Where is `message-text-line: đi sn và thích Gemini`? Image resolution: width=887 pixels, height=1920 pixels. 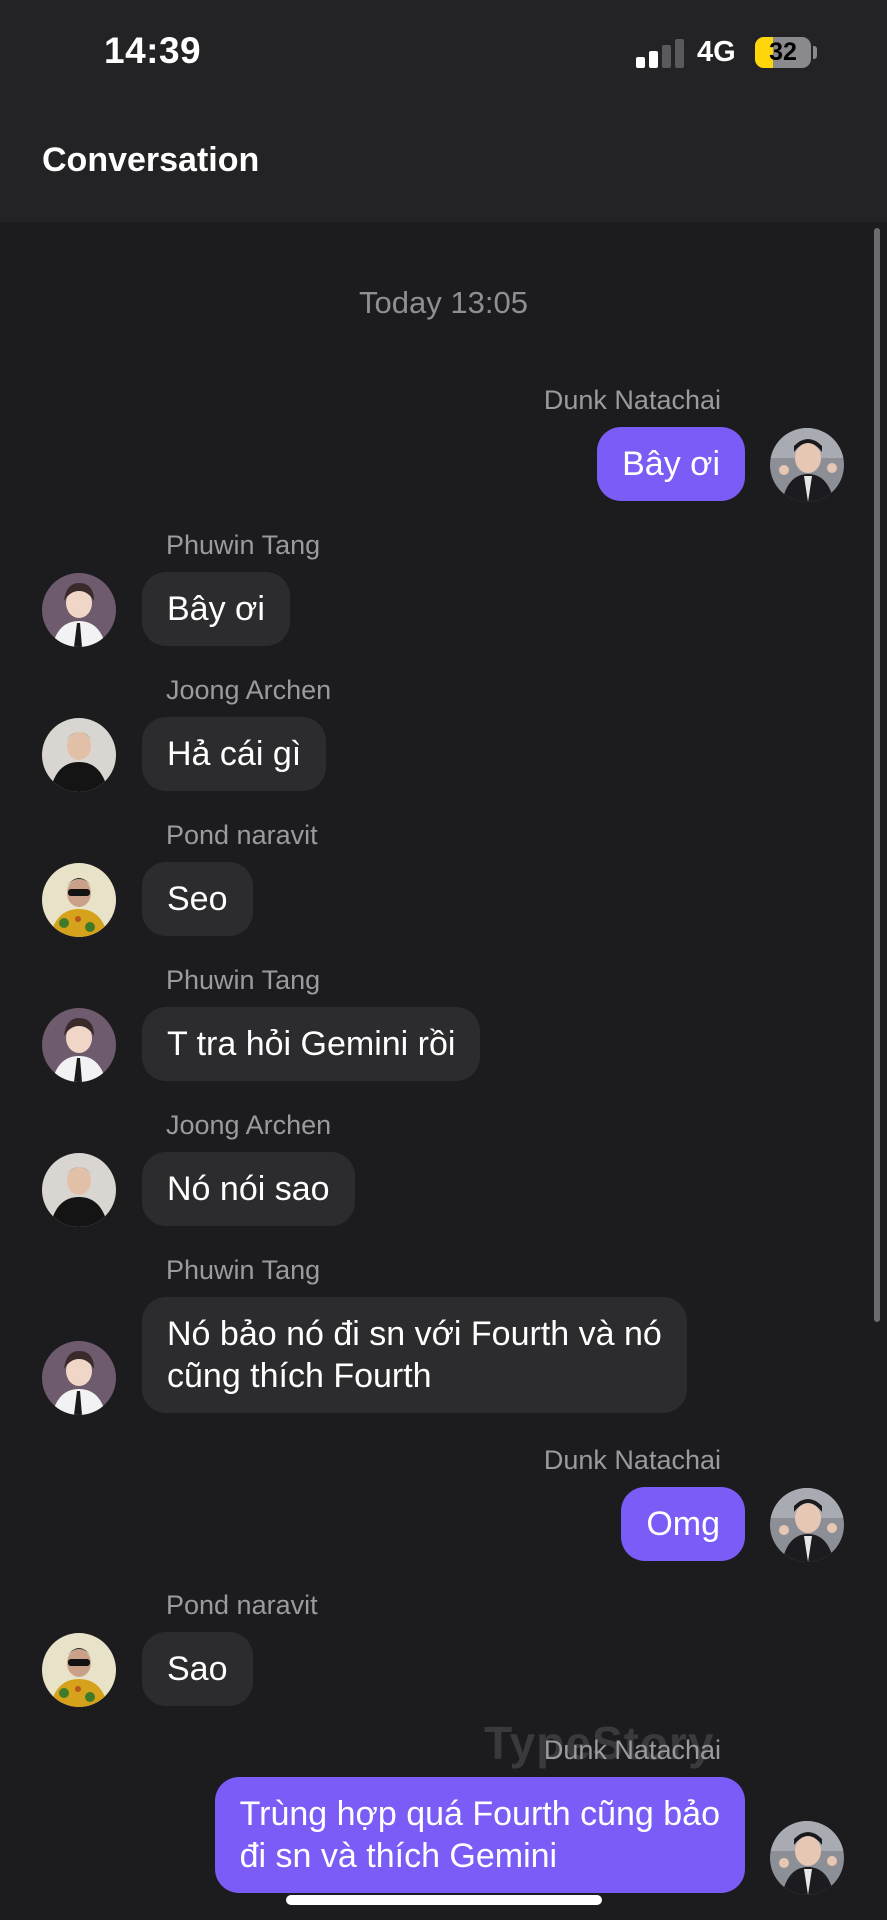
message-text-line: đi sn và thích Gemini is located at coordinates (398, 1856).